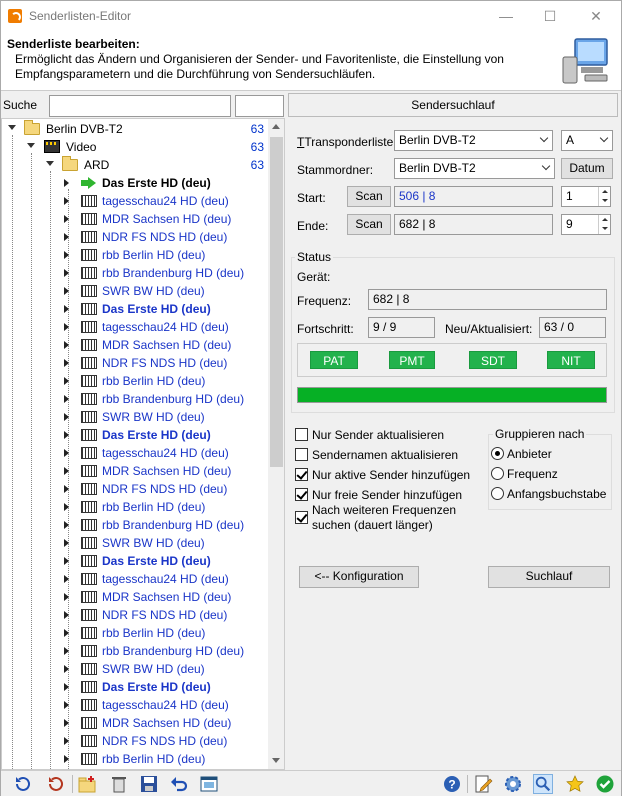  What do you see at coordinates (301, 454) in the screenshot?
I see `update-names-checkbox` at bounding box center [301, 454].